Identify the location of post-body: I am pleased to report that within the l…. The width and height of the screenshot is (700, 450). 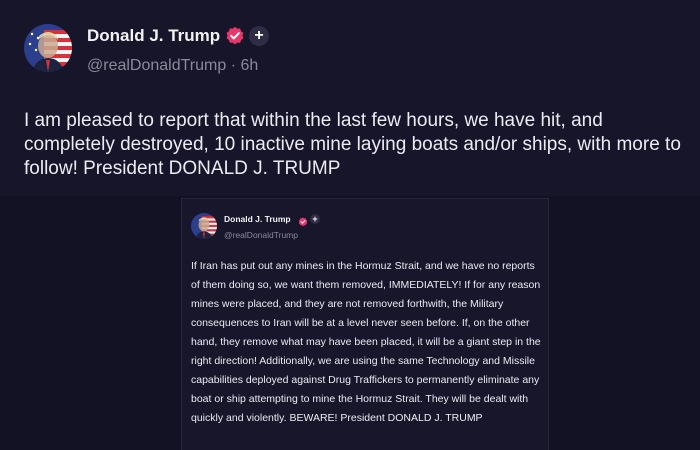
(352, 144).